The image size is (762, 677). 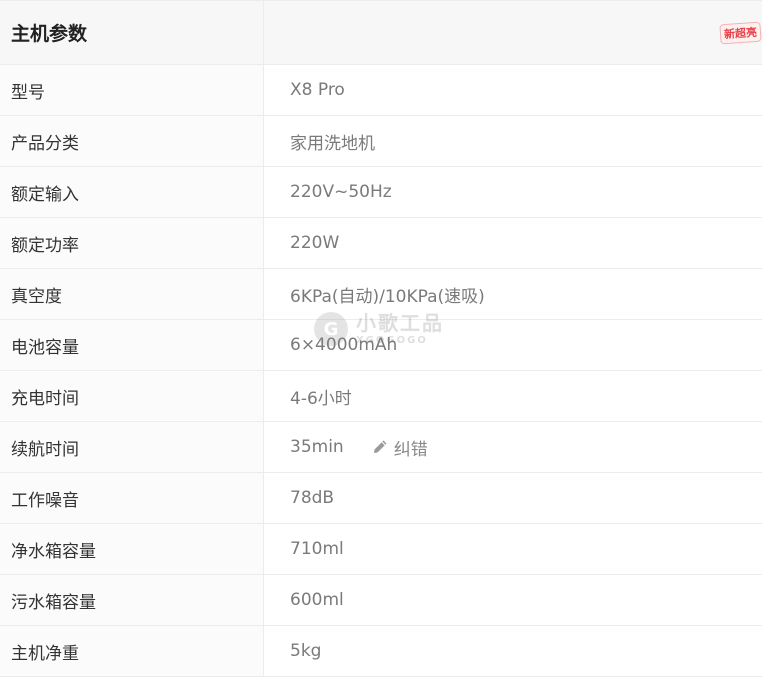 I want to click on table-row: 真空度 6KPa(自动)/10KPa(速吸), so click(x=381, y=294).